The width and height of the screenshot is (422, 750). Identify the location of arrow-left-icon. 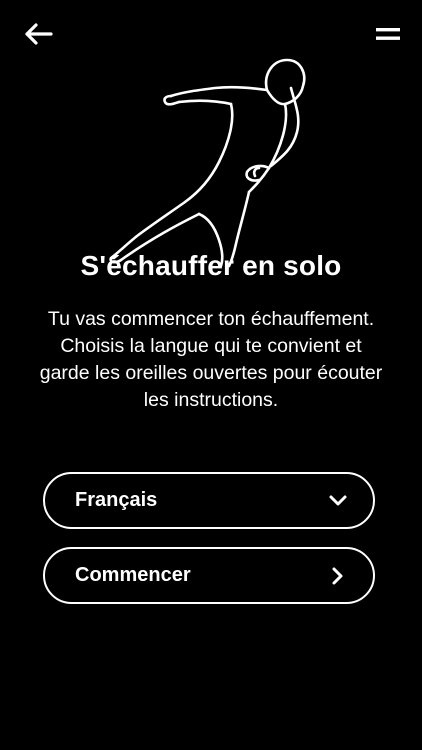
(39, 34).